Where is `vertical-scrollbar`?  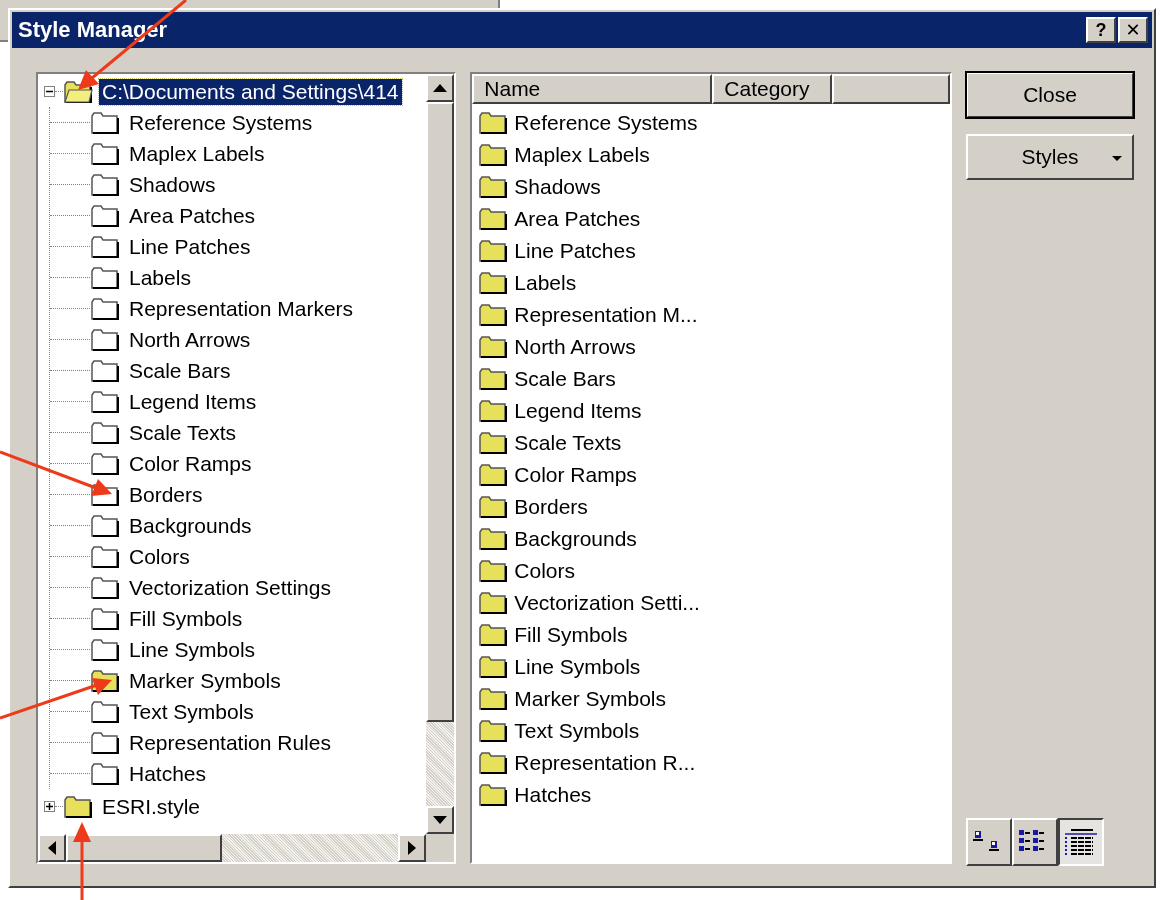
vertical-scrollbar is located at coordinates (440, 454).